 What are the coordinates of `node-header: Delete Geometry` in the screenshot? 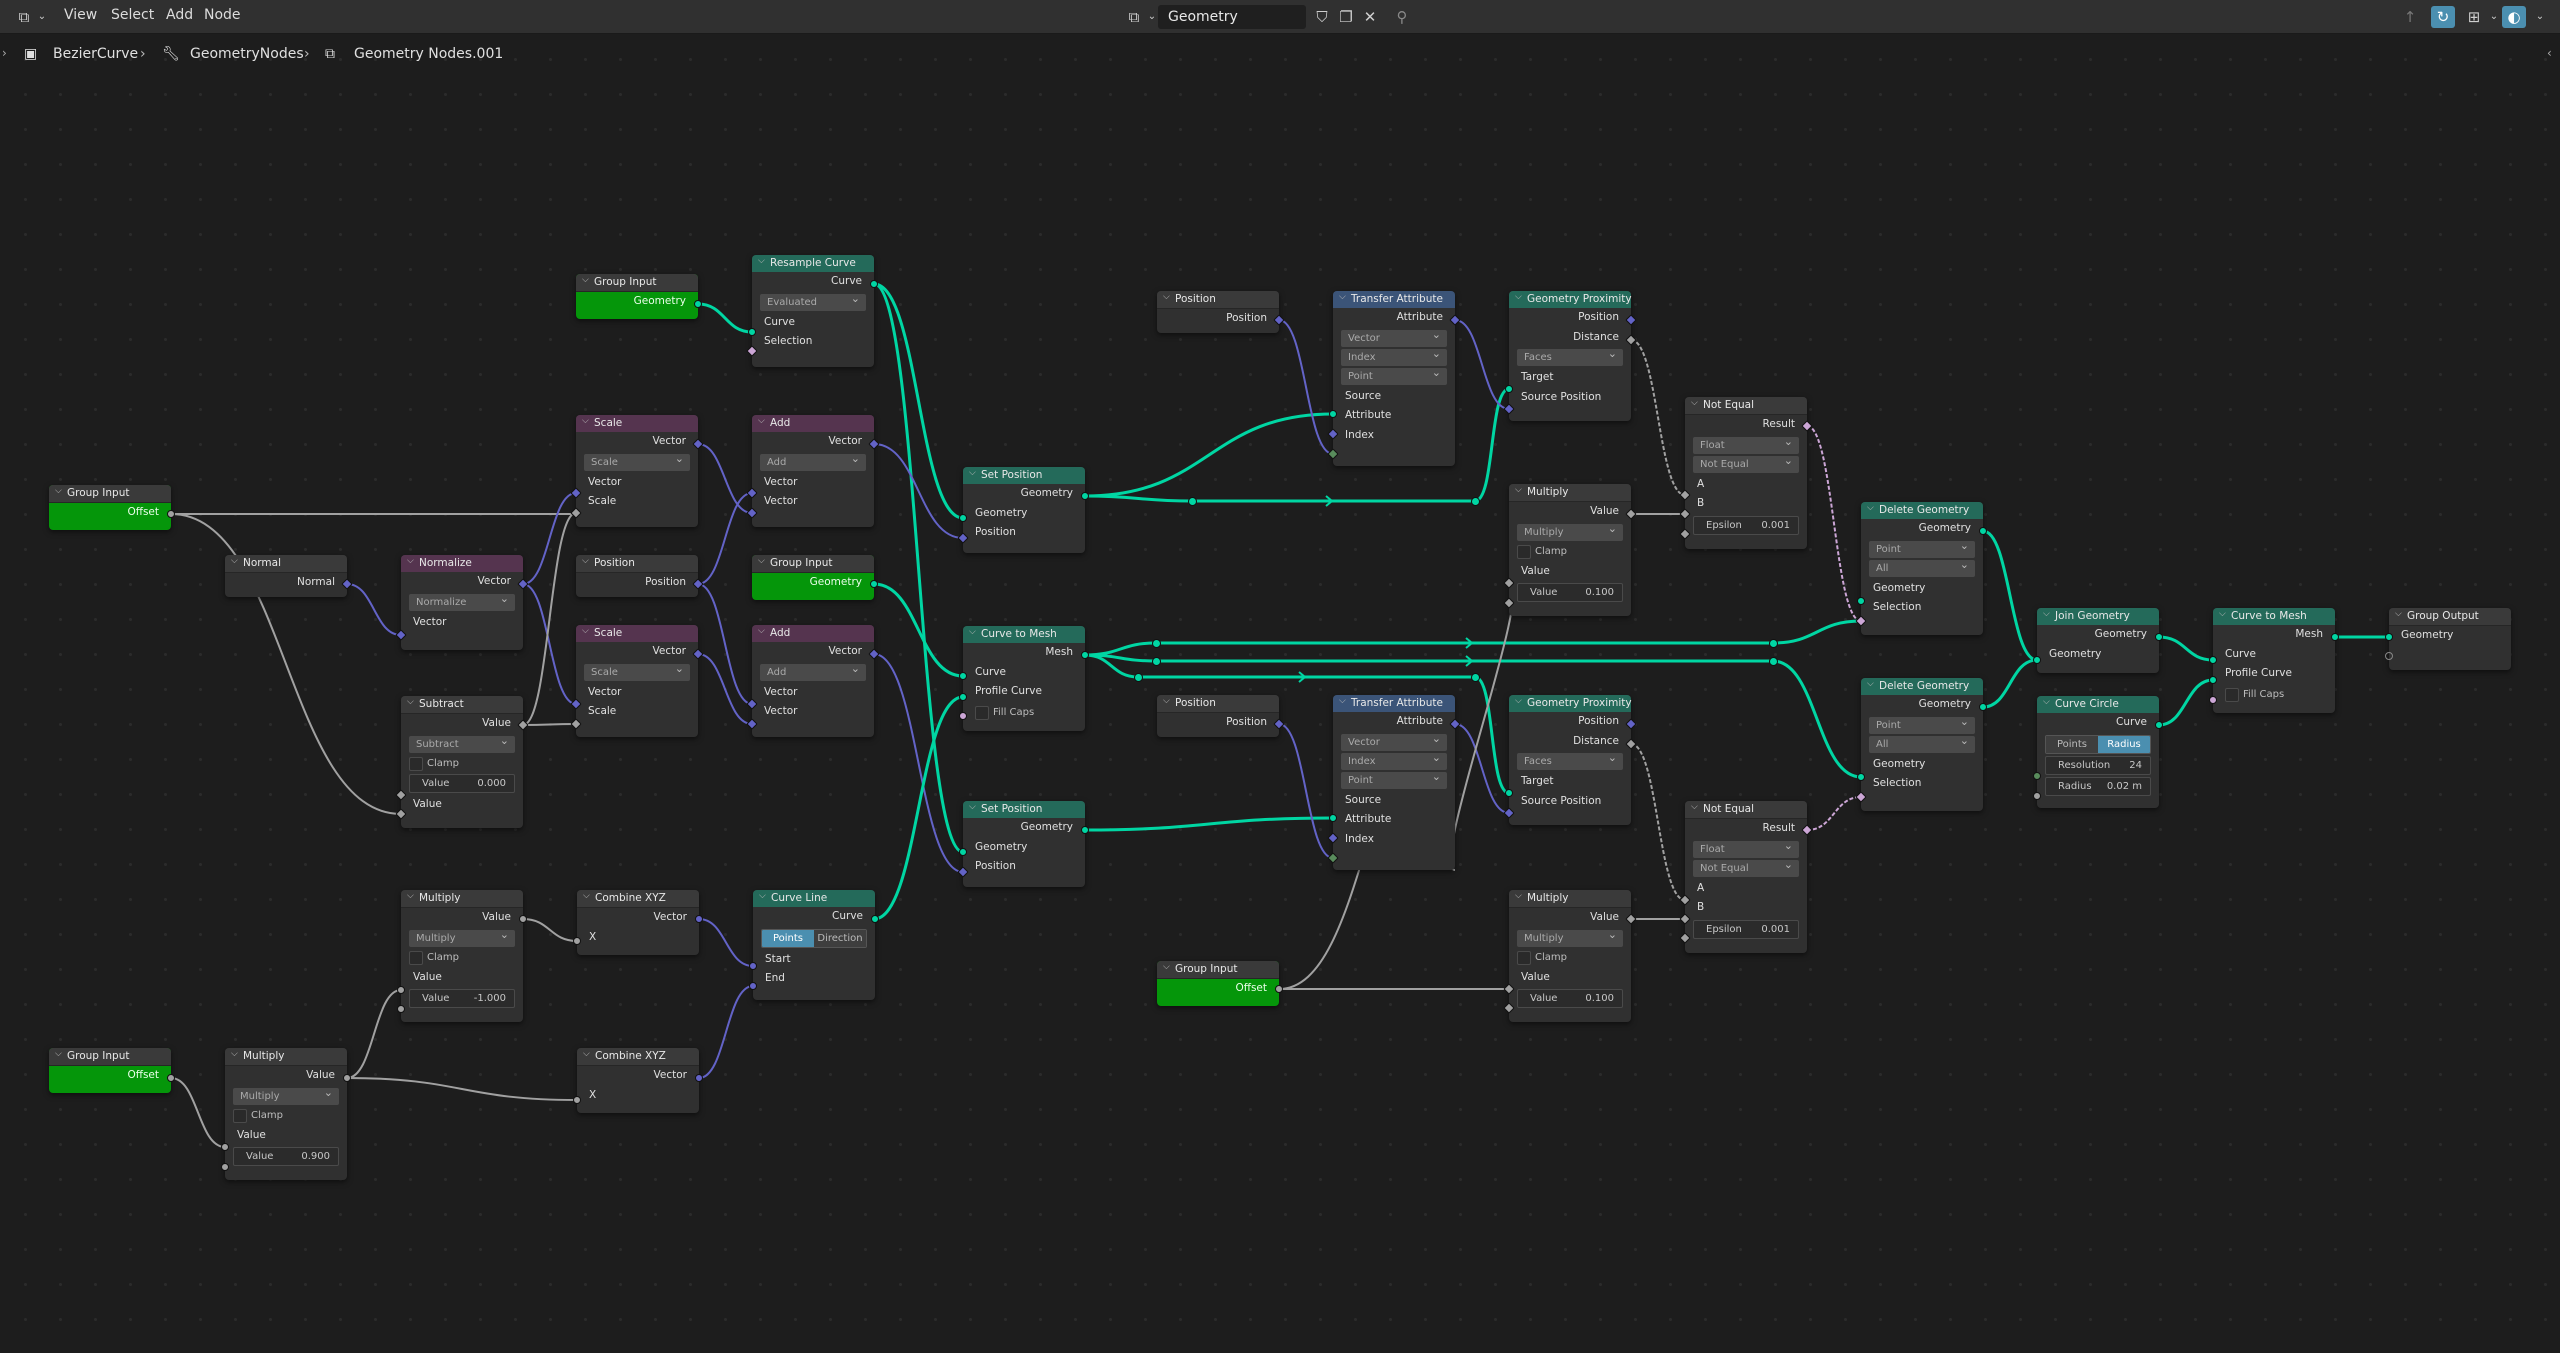 It's located at (1922, 509).